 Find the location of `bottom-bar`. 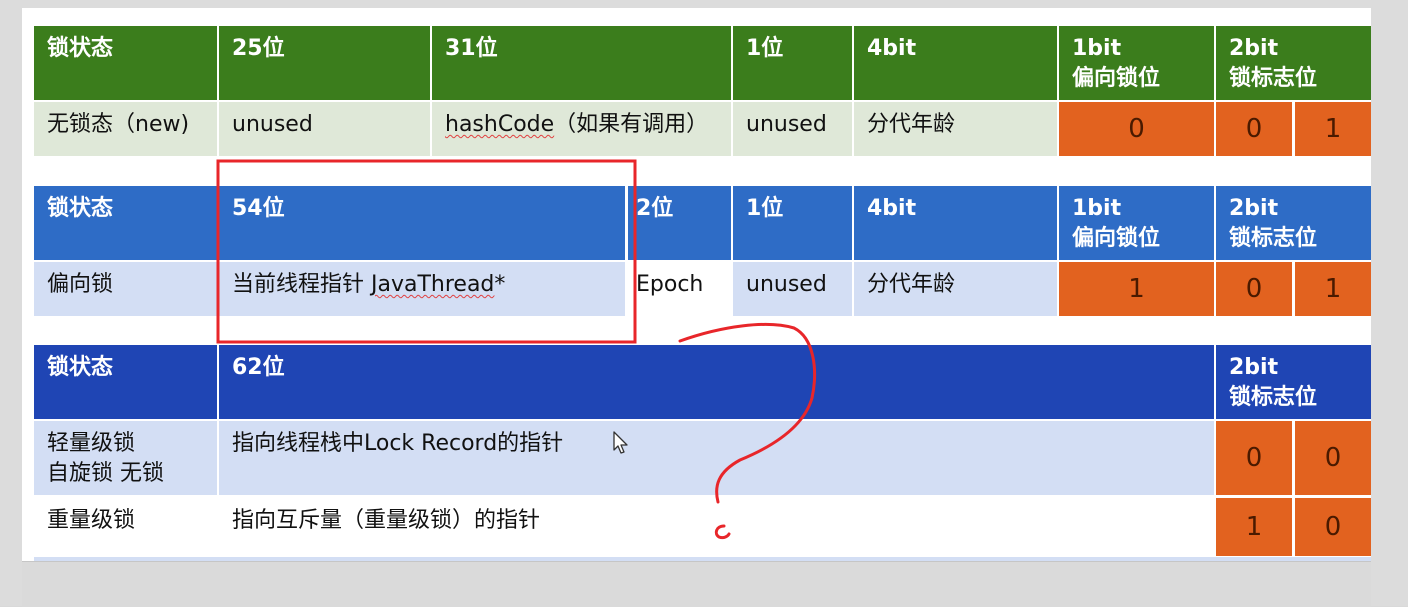

bottom-bar is located at coordinates (696, 584).